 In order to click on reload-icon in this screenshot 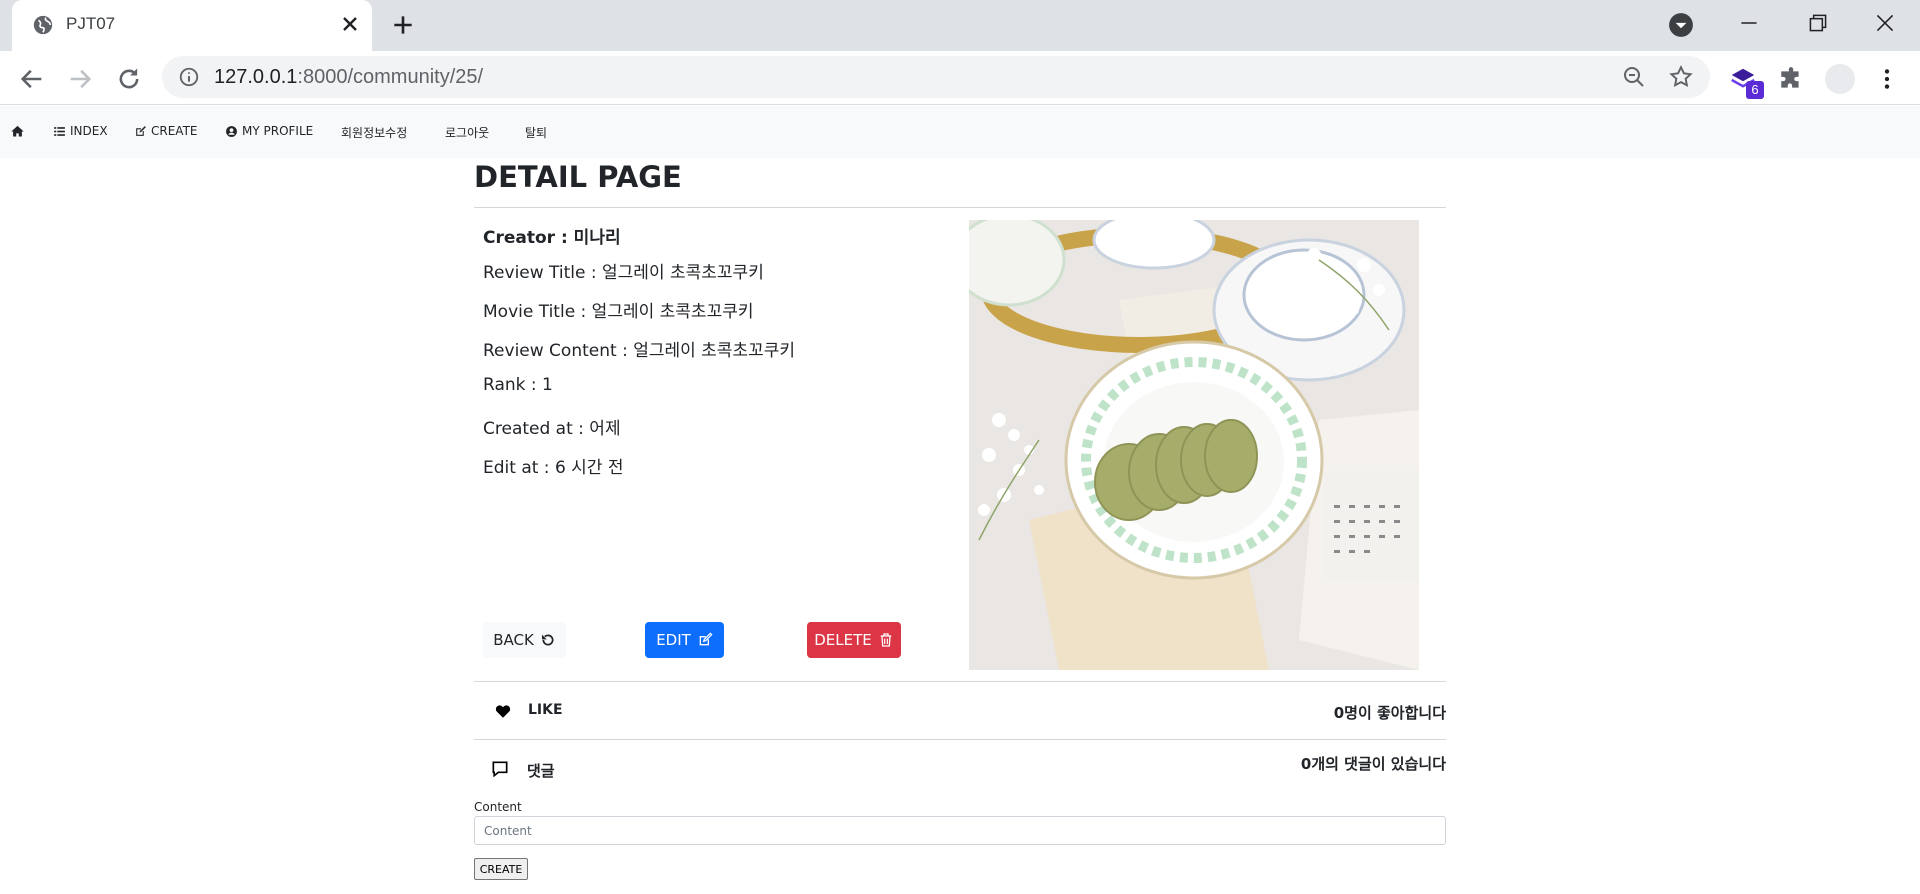, I will do `click(129, 79)`.